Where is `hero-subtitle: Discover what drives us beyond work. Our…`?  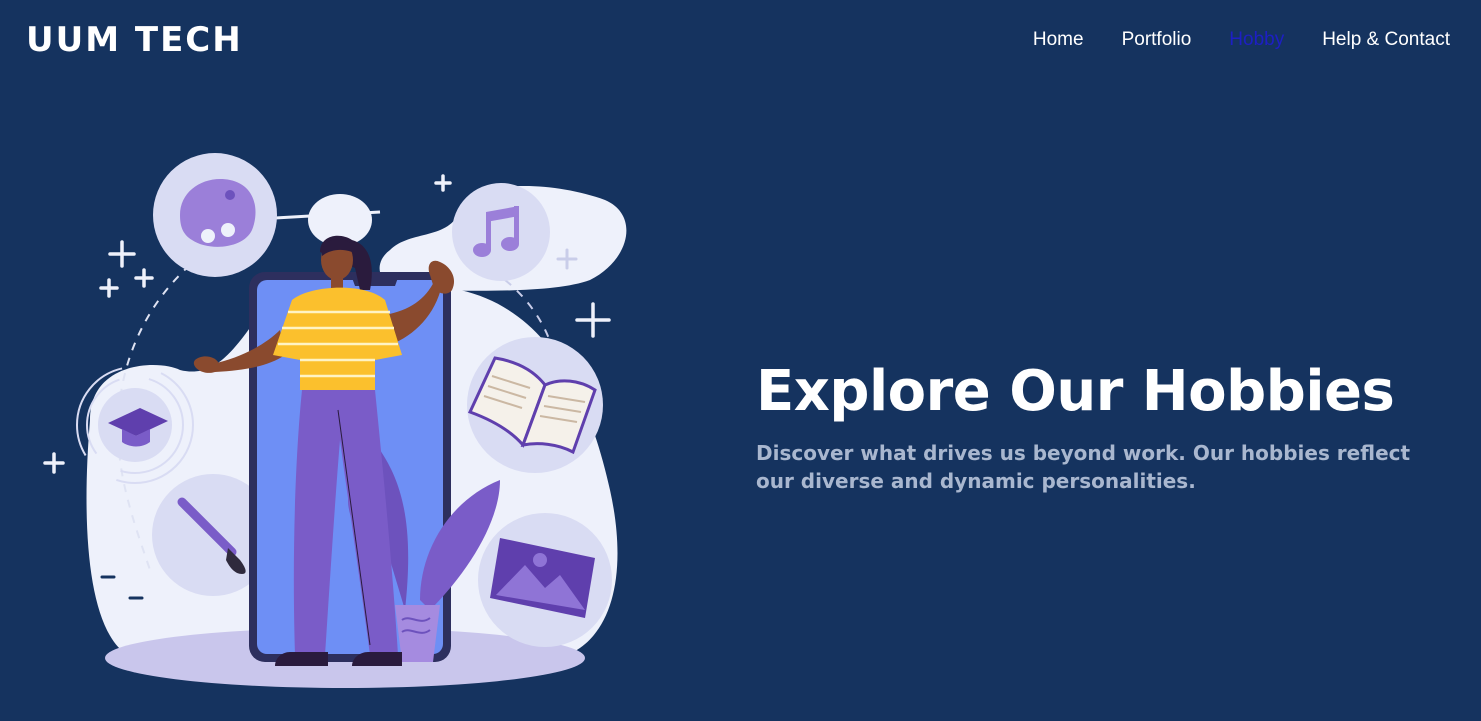
hero-subtitle: Discover what drives us beyond work. Our… is located at coordinates (1083, 467).